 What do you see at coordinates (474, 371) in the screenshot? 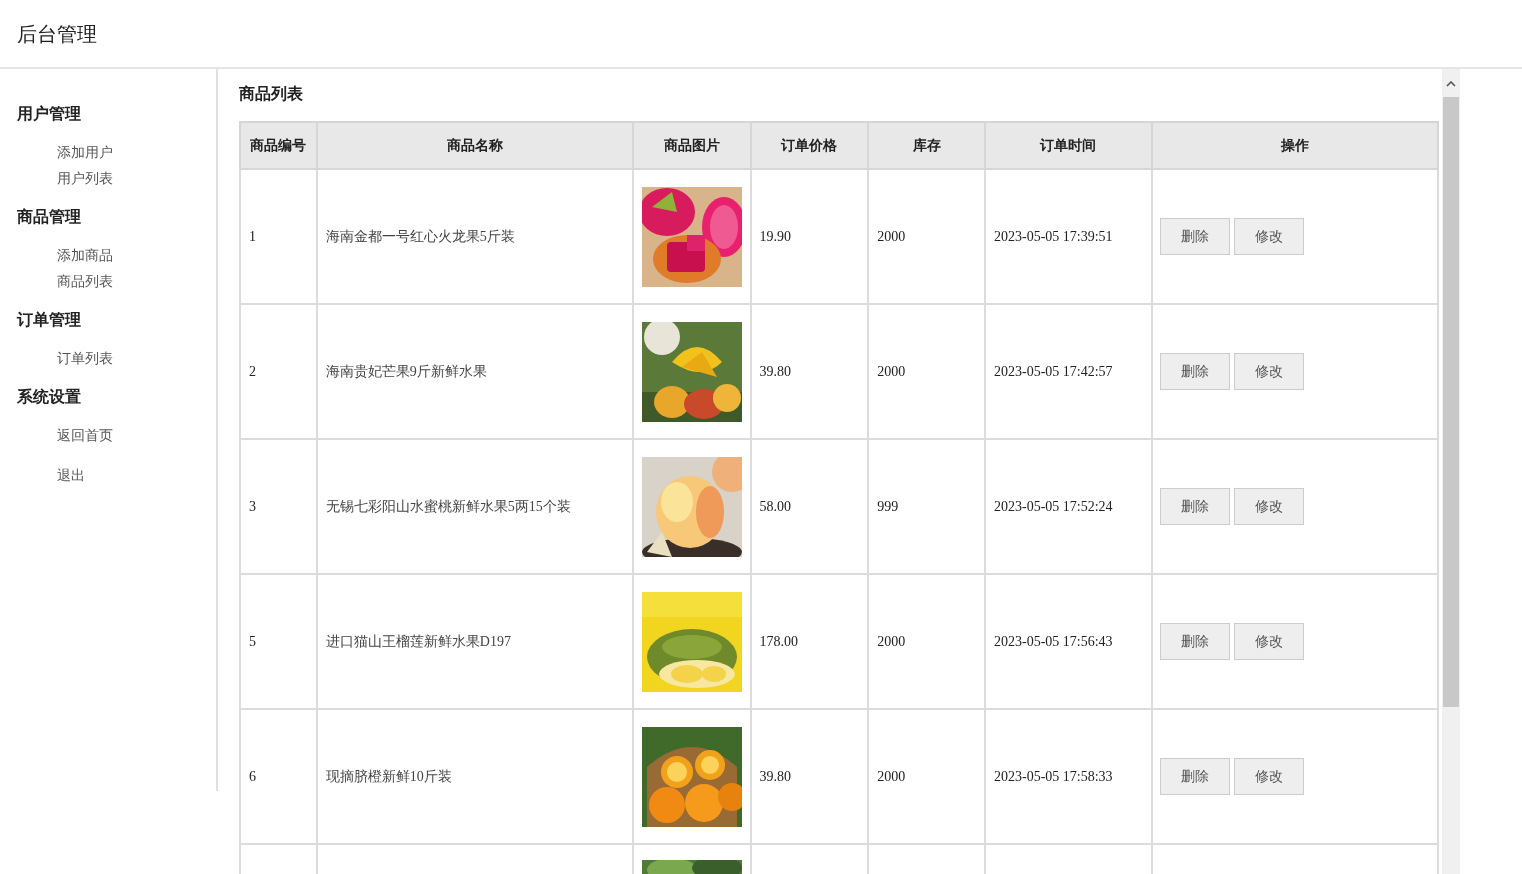
I see `table-cell: 海南贵妃芒果9斤新鲜水果` at bounding box center [474, 371].